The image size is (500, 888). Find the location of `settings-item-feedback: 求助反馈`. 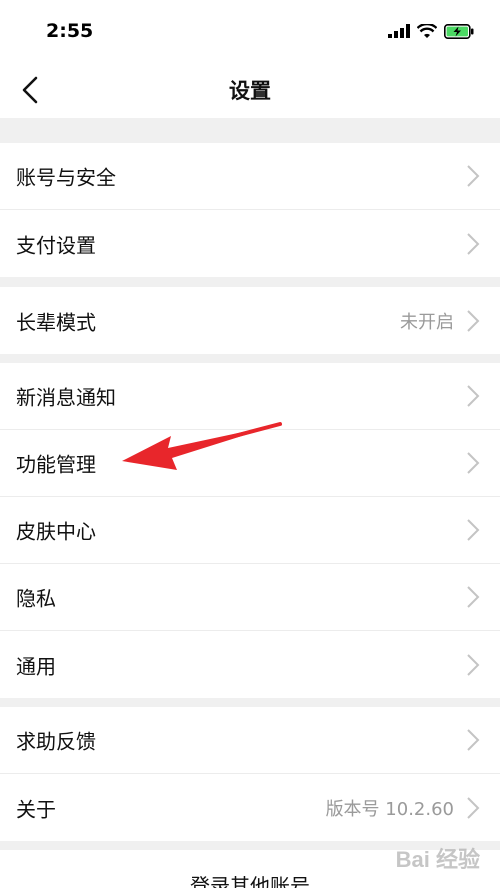

settings-item-feedback: 求助反馈 is located at coordinates (250, 740).